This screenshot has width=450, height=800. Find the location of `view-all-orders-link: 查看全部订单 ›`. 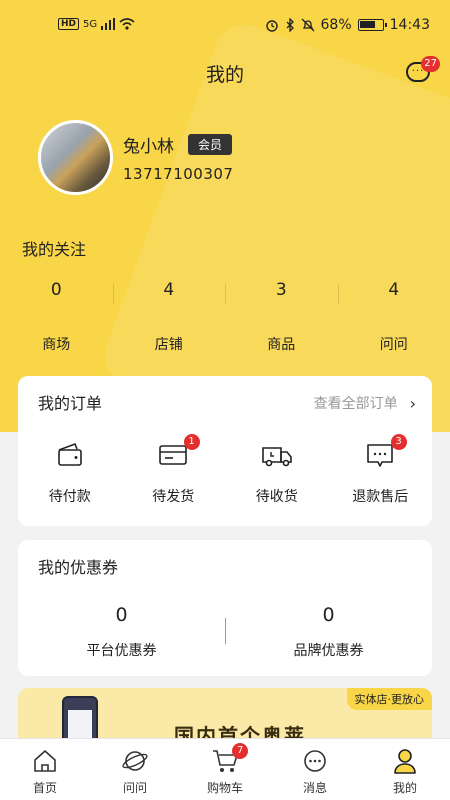

view-all-orders-link: 查看全部订单 › is located at coordinates (365, 403).